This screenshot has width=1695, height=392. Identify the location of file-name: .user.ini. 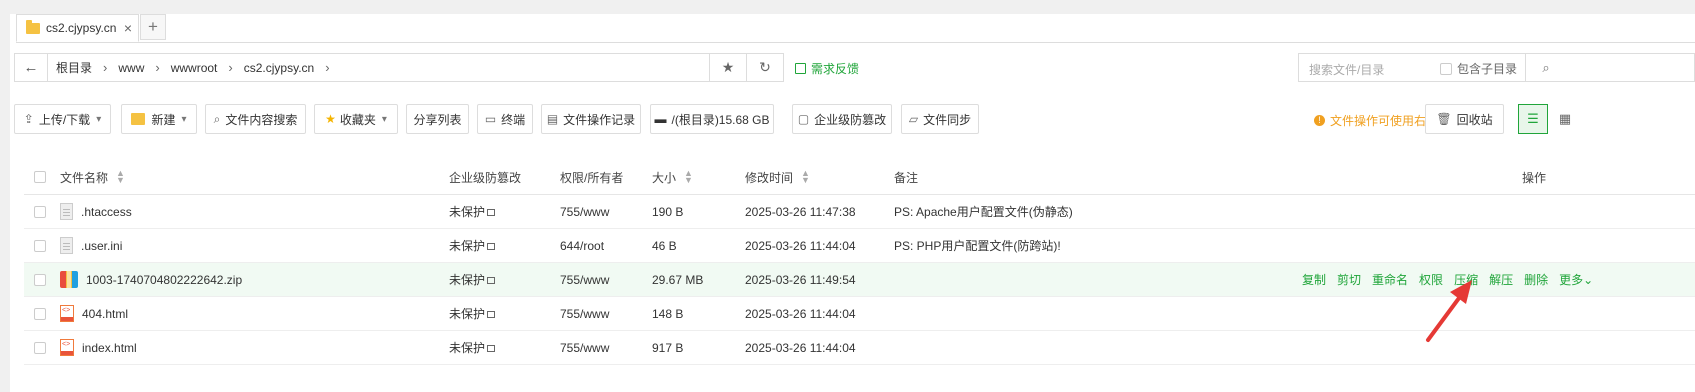
(101, 246).